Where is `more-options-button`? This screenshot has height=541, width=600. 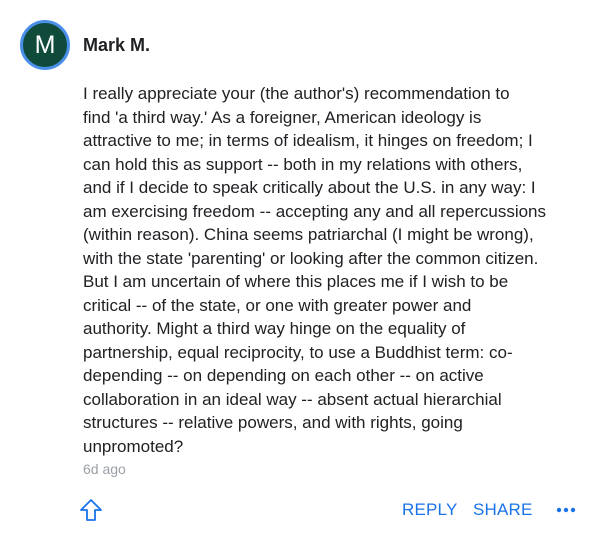
more-options-button is located at coordinates (566, 510).